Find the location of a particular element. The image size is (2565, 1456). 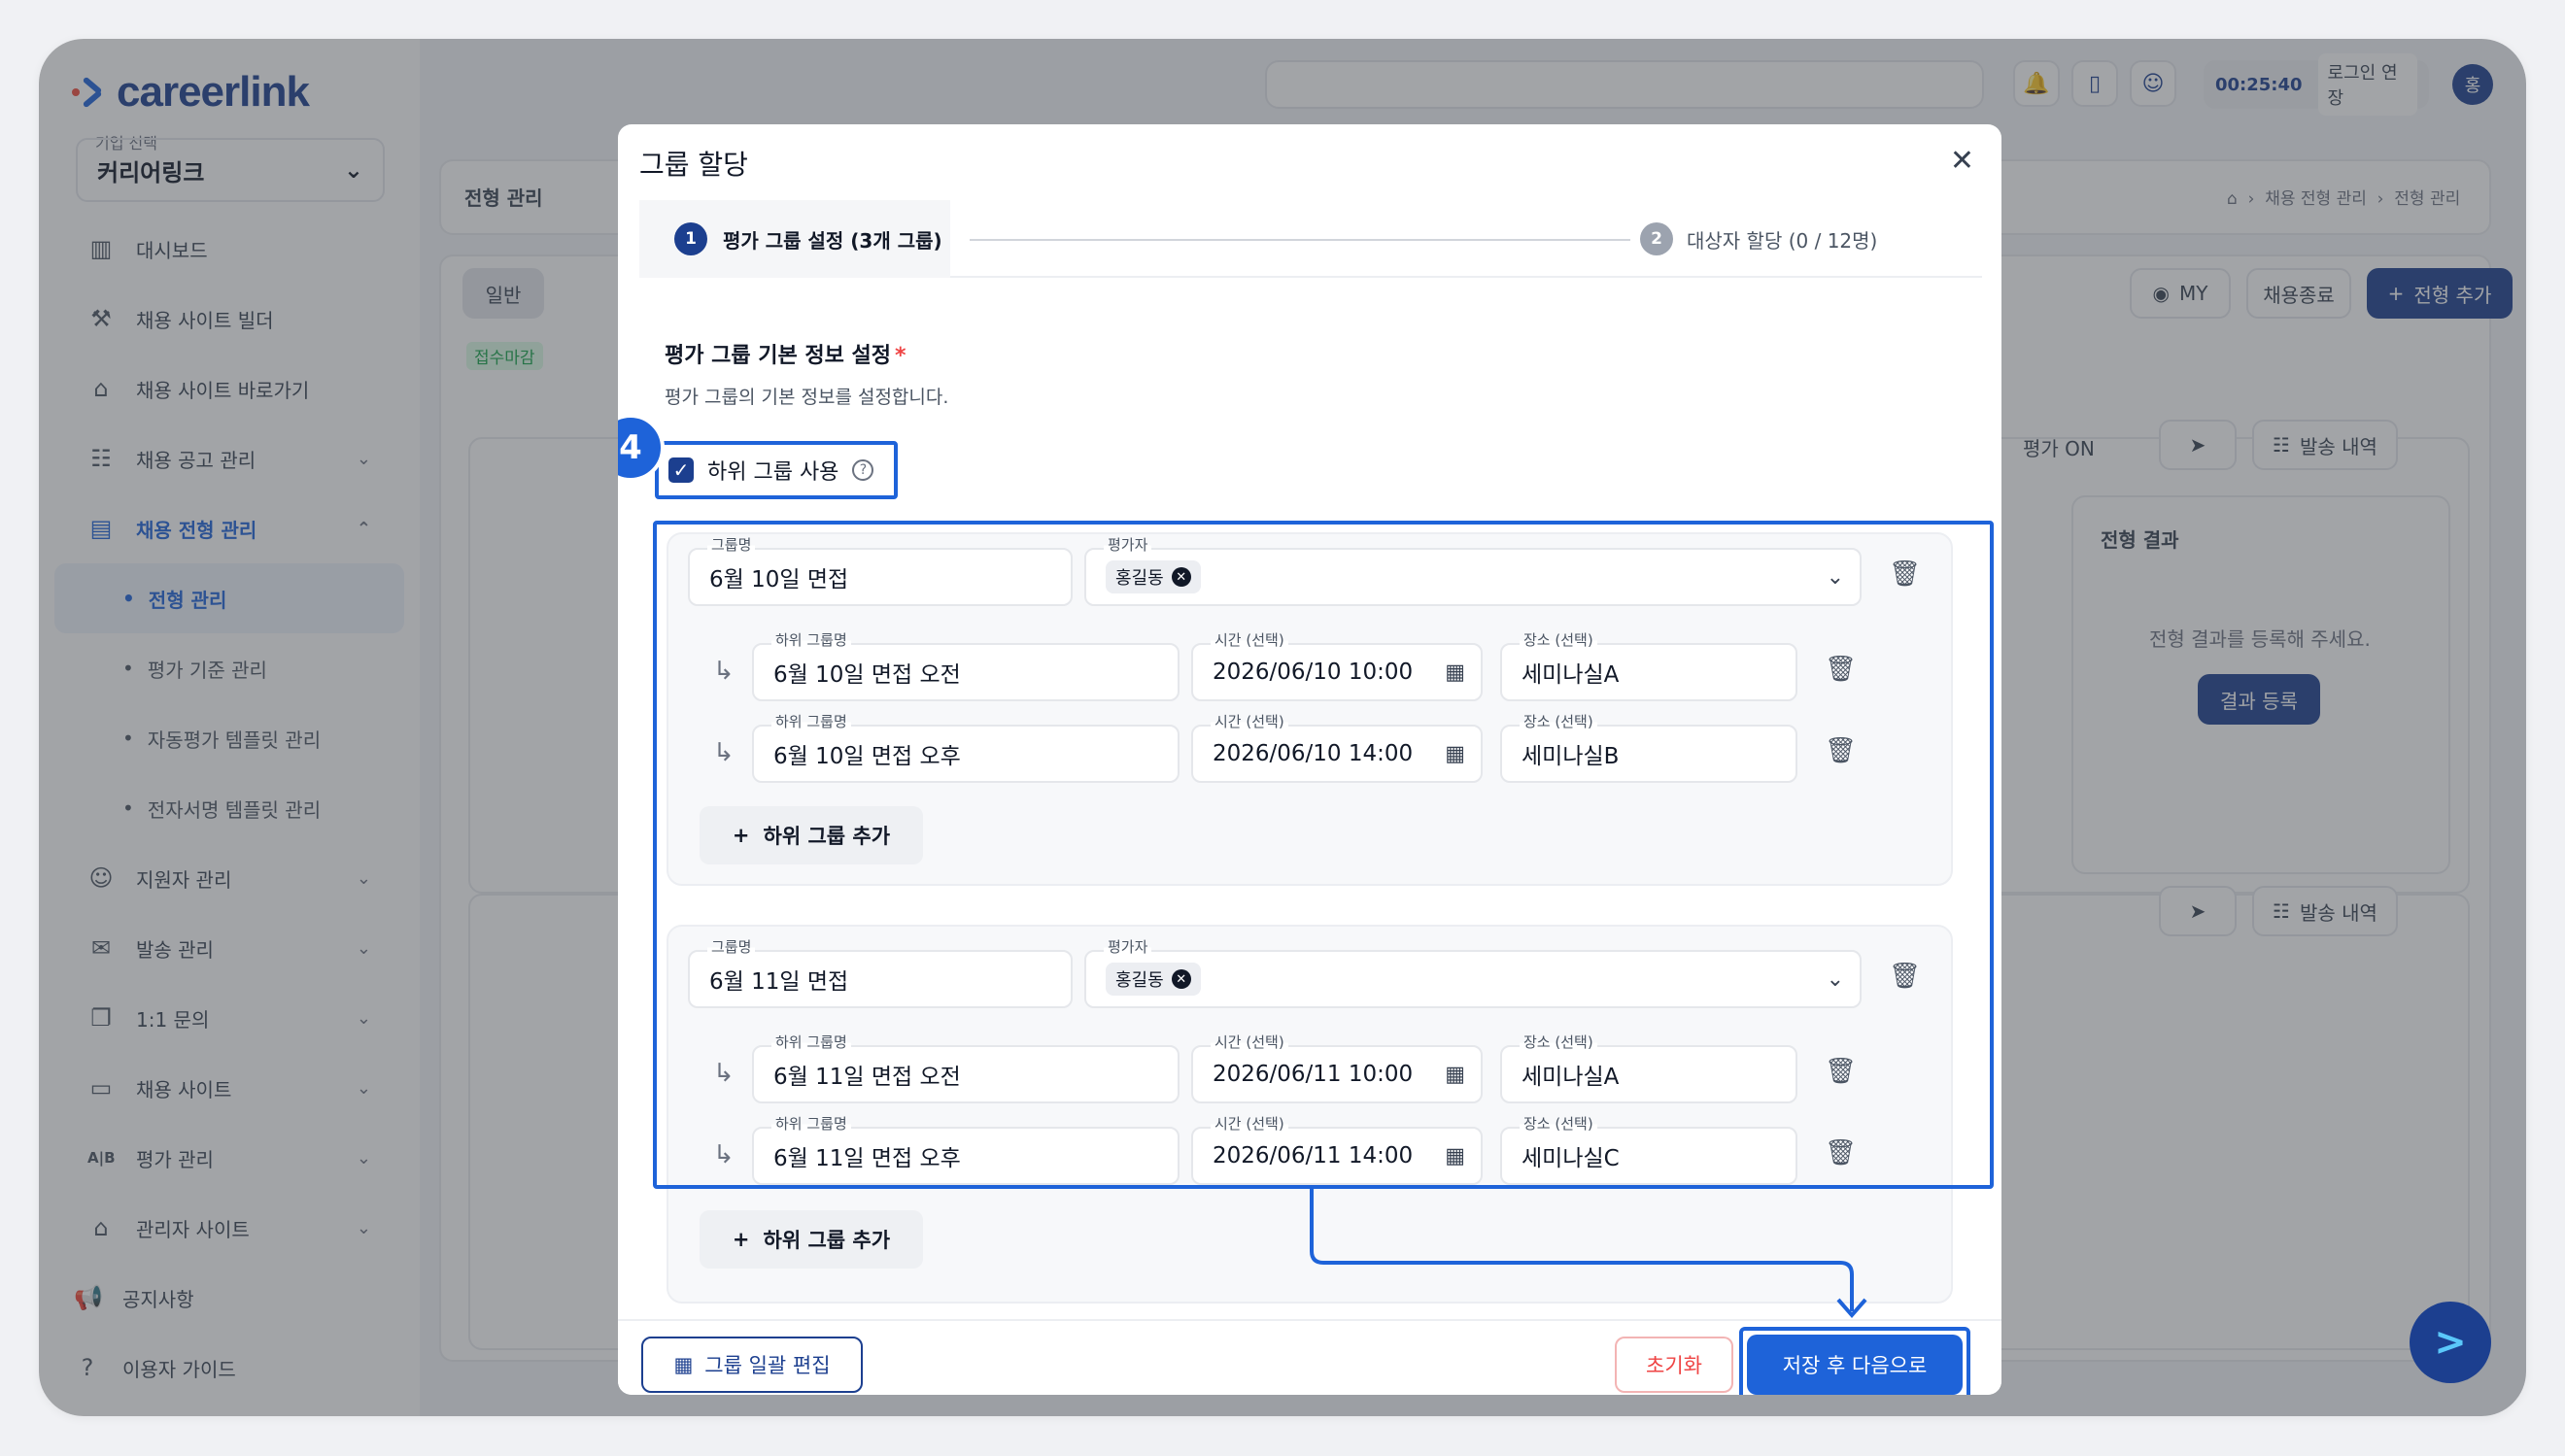

subgroup-checkbox: ✓ 하위 그룹 사용 ? is located at coordinates (776, 470).